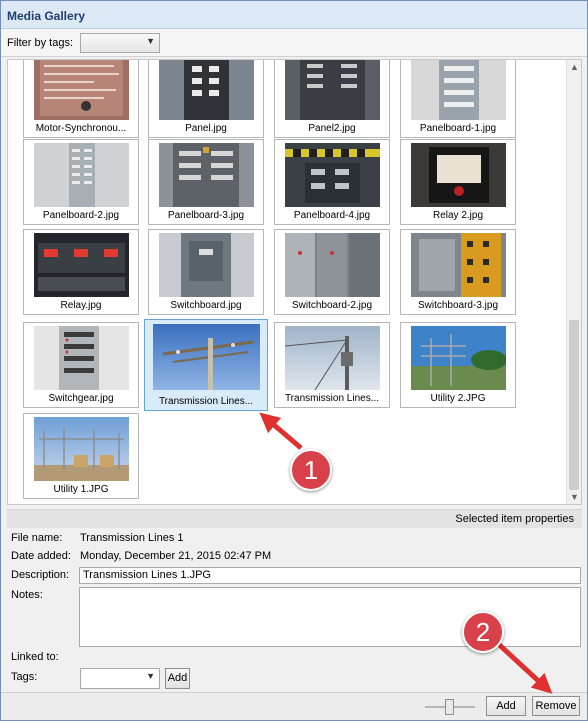 The width and height of the screenshot is (588, 722). Describe the element at coordinates (330, 617) in the screenshot. I see `notes-field` at that location.